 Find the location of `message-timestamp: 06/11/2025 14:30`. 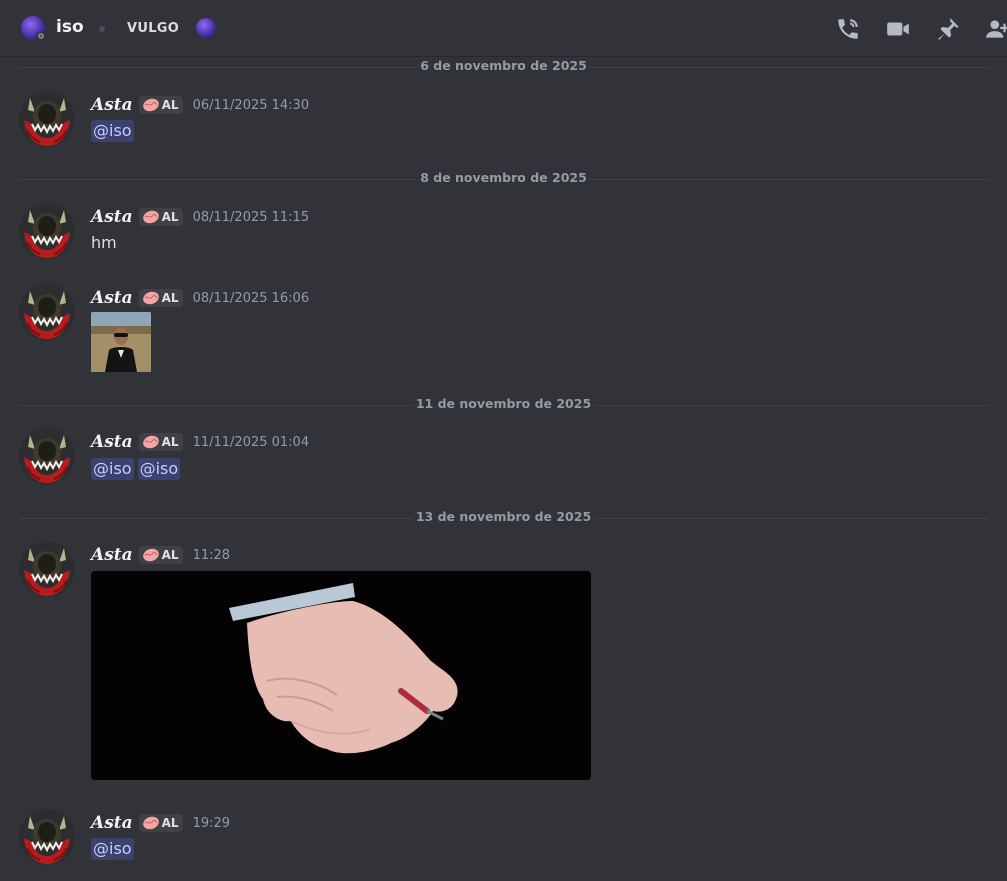

message-timestamp: 06/11/2025 14:30 is located at coordinates (251, 105).